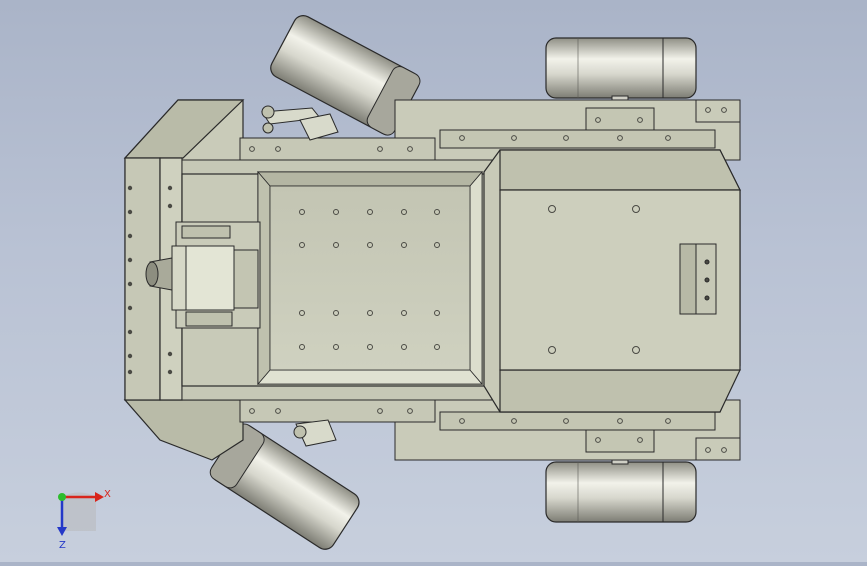 This screenshot has width=867, height=566. I want to click on wheel-front-right, so click(621, 74).